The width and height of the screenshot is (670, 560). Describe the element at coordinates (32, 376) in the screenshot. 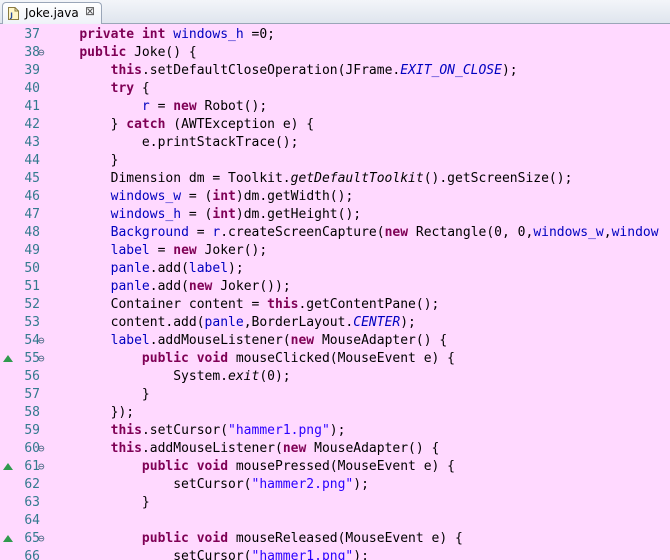

I see `line-number: 56` at that location.